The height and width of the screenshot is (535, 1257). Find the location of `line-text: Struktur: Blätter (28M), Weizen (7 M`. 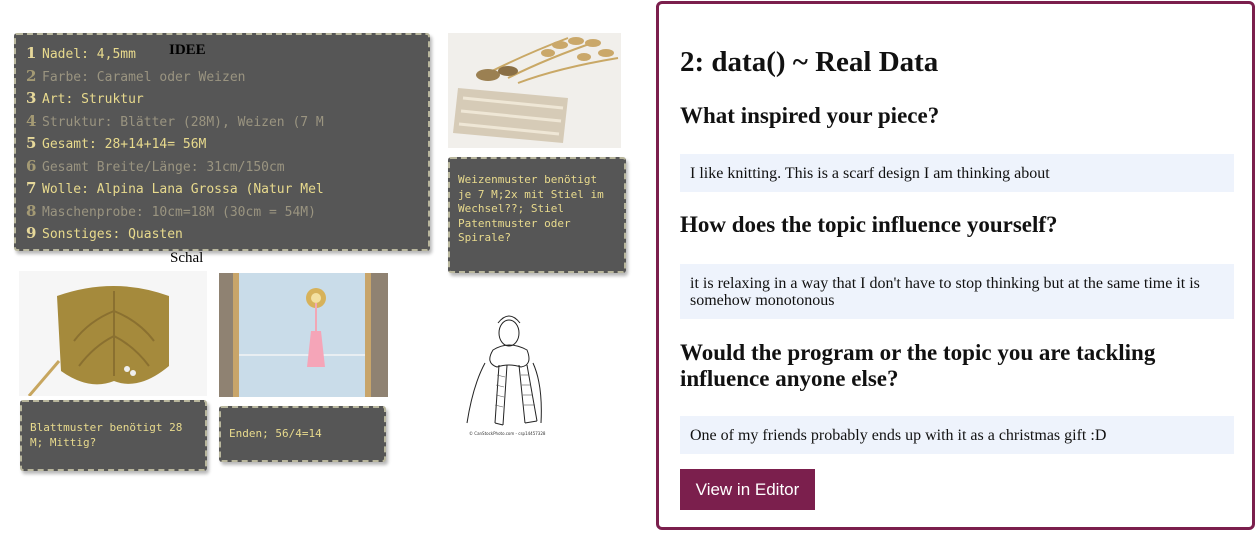

line-text: Struktur: Blätter (28M), Weizen (7 M is located at coordinates (183, 122).